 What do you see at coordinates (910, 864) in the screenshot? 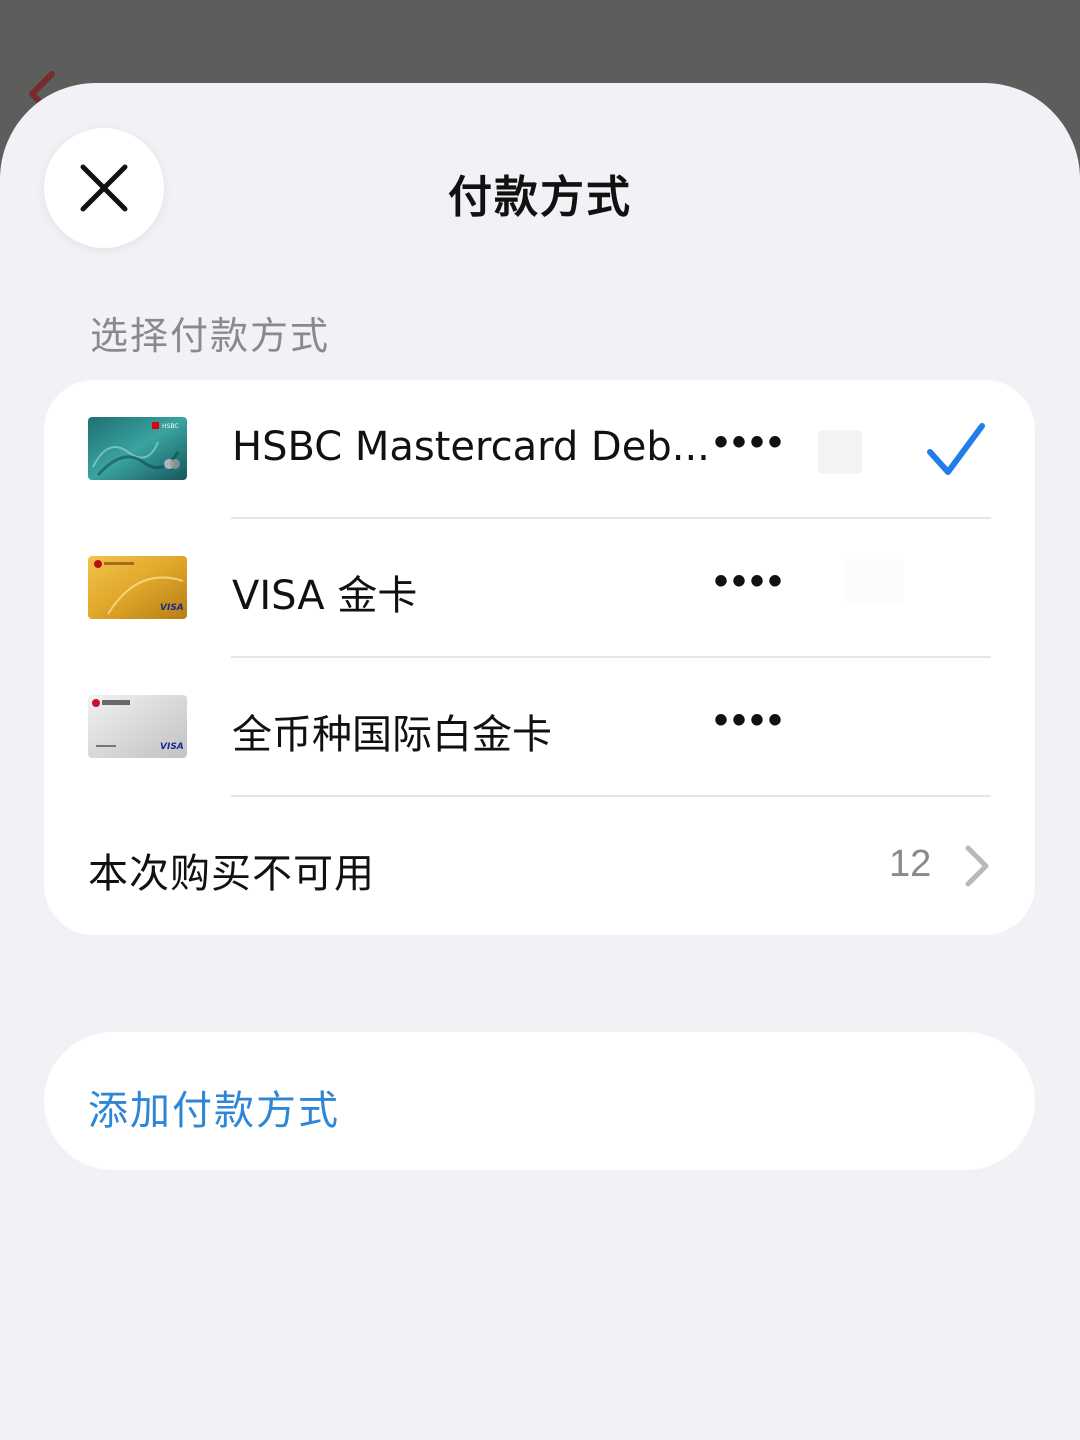
I see `unavailable-count: 12` at bounding box center [910, 864].